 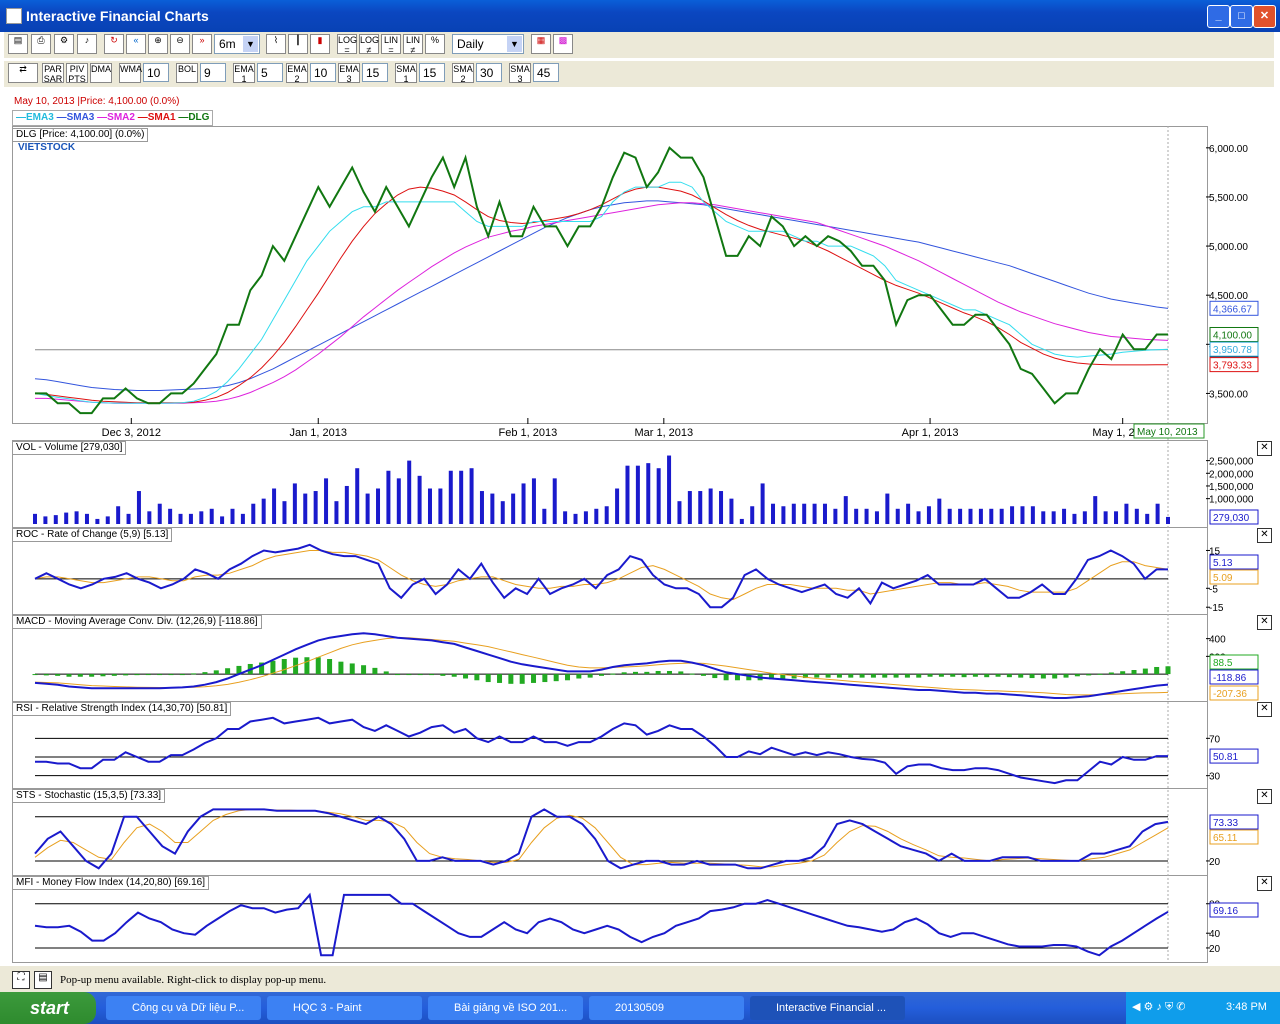 What do you see at coordinates (1228, 394) in the screenshot?
I see `price-y-tick-label: 3,500.00` at bounding box center [1228, 394].